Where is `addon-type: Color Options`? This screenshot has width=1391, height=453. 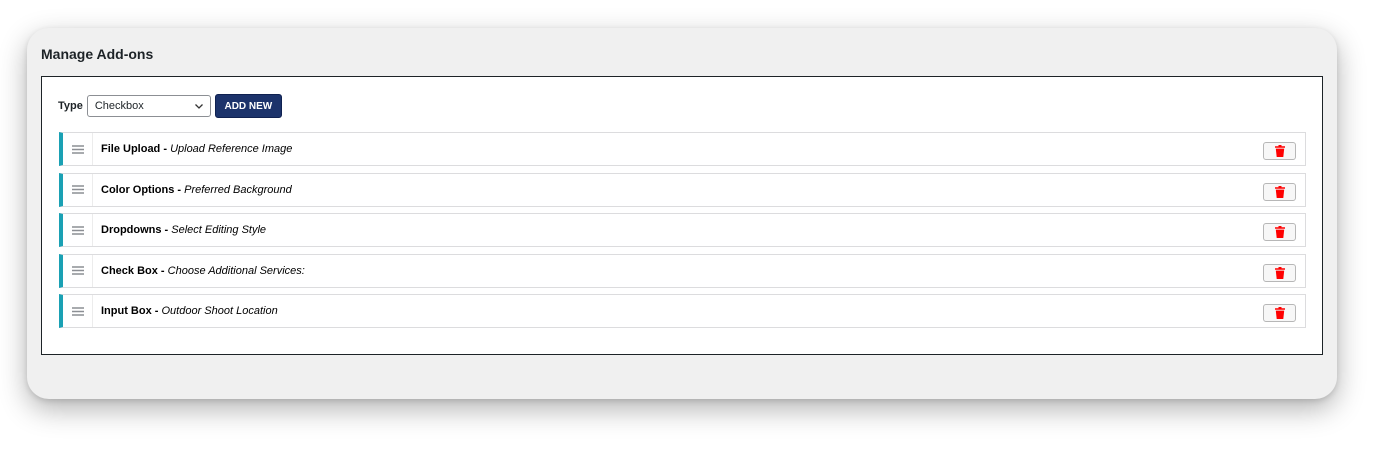
addon-type: Color Options is located at coordinates (138, 189).